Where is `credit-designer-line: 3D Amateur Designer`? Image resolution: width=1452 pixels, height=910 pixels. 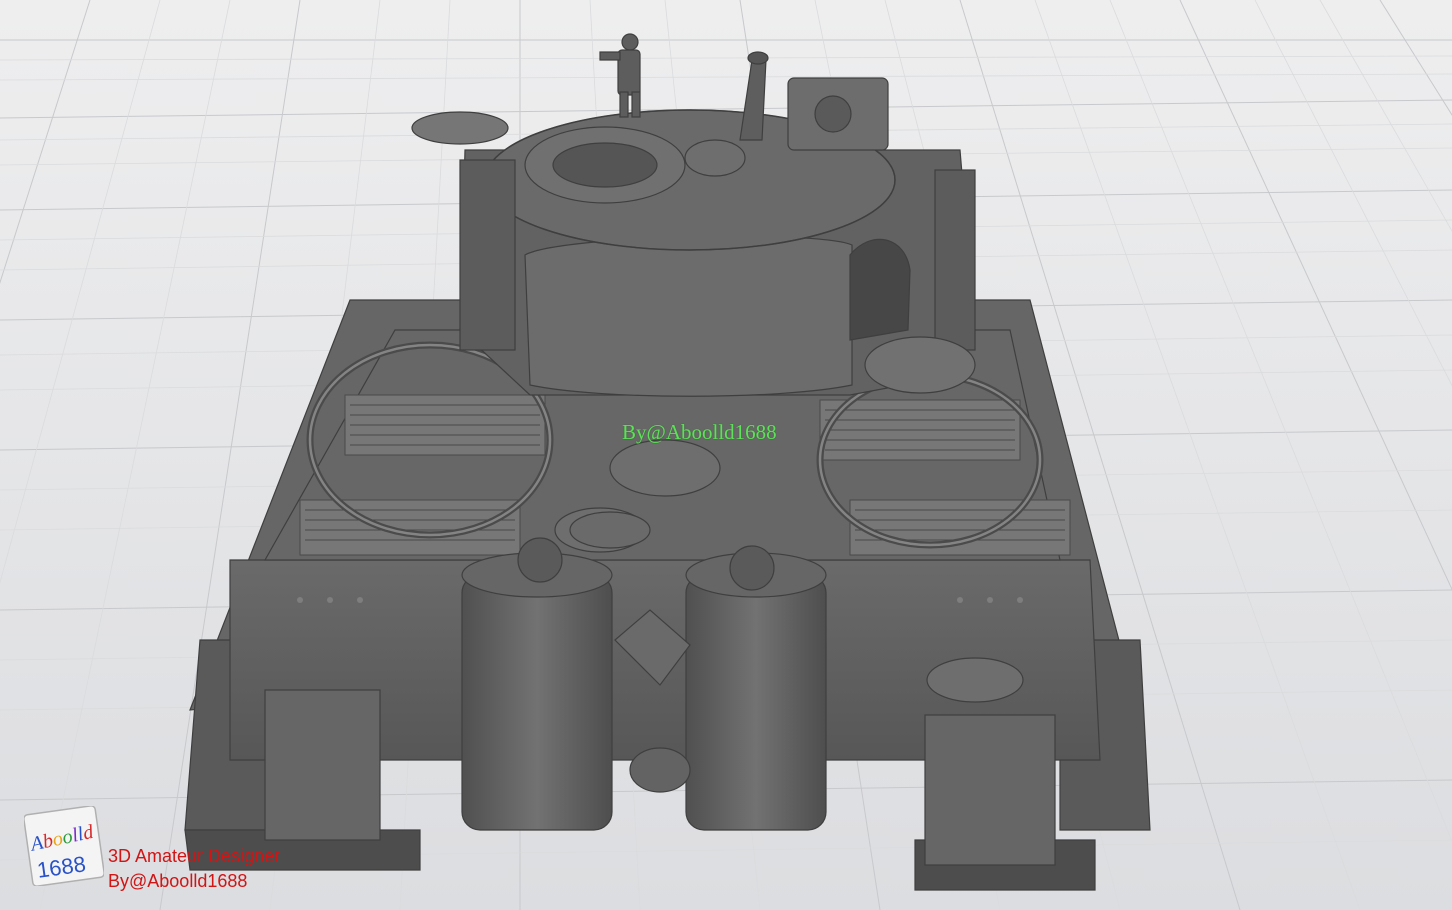 credit-designer-line: 3D Amateur Designer is located at coordinates (194, 856).